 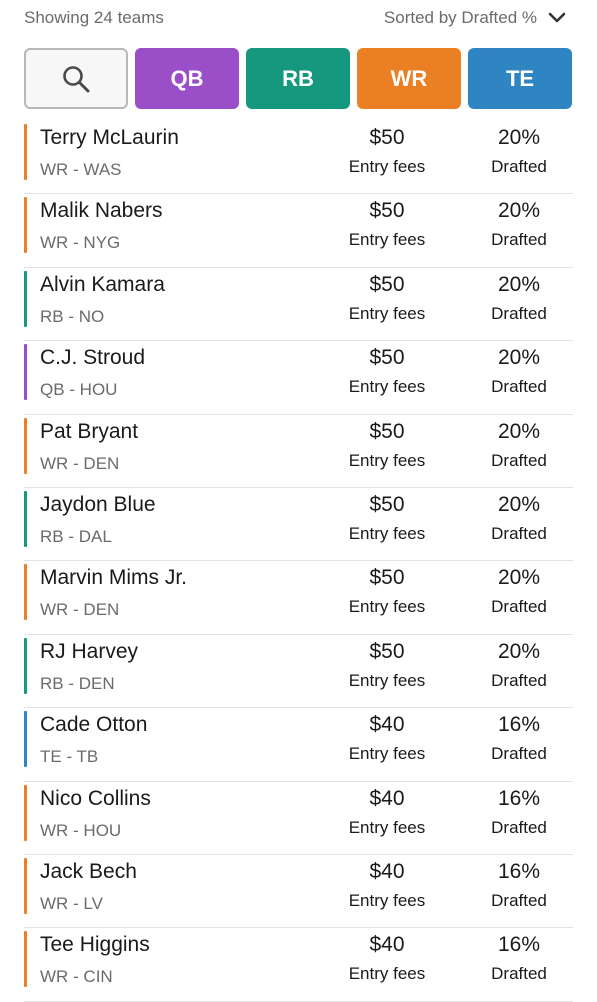 I want to click on player-name: Terry McLaurin, so click(x=109, y=137).